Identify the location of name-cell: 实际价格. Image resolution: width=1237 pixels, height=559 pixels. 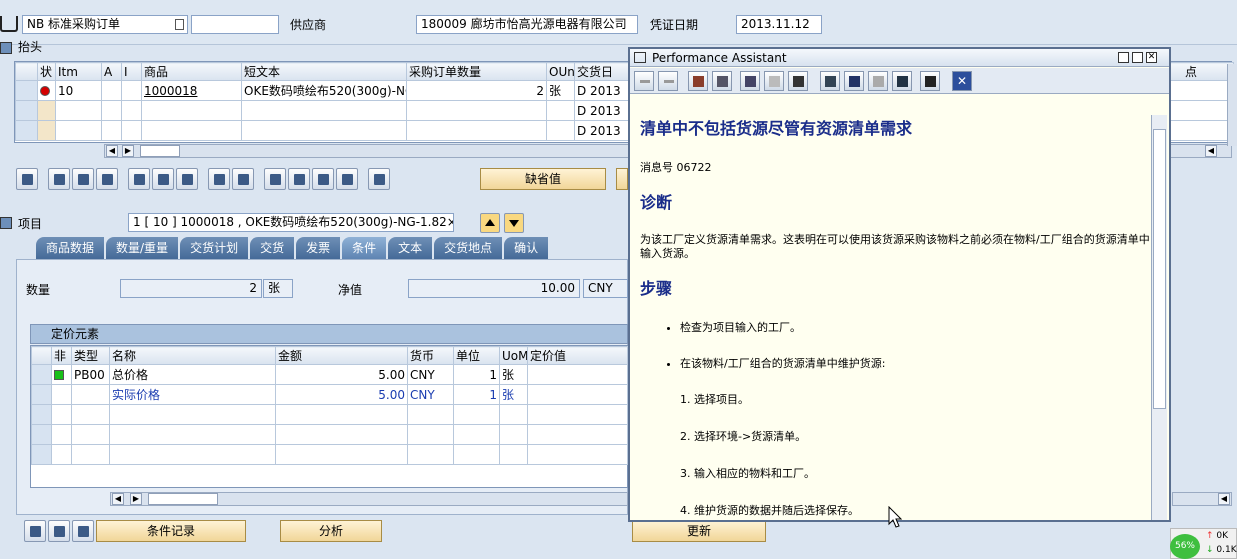
(192, 394).